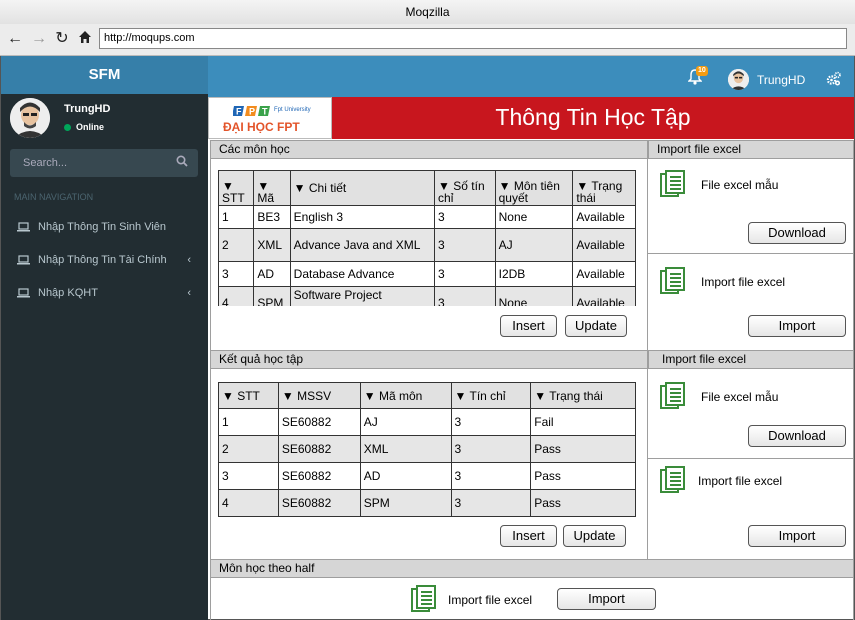 Image resolution: width=855 pixels, height=620 pixels. What do you see at coordinates (270, 118) in the screenshot?
I see `fpt-logo: F P T Fpt University ĐẠI HỌC FPT` at bounding box center [270, 118].